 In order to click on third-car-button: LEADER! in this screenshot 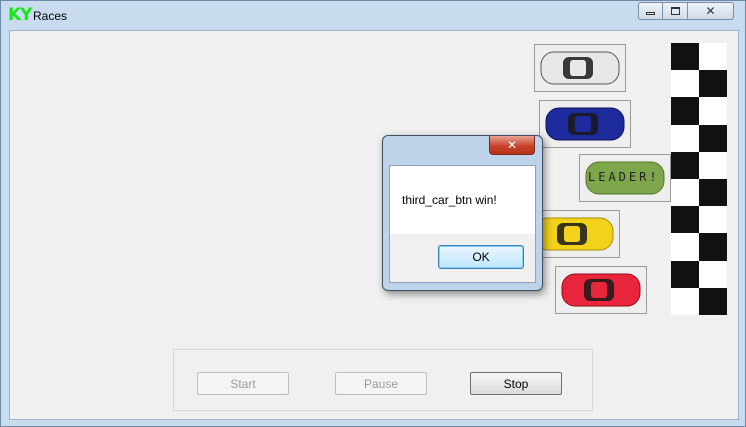, I will do `click(625, 178)`.